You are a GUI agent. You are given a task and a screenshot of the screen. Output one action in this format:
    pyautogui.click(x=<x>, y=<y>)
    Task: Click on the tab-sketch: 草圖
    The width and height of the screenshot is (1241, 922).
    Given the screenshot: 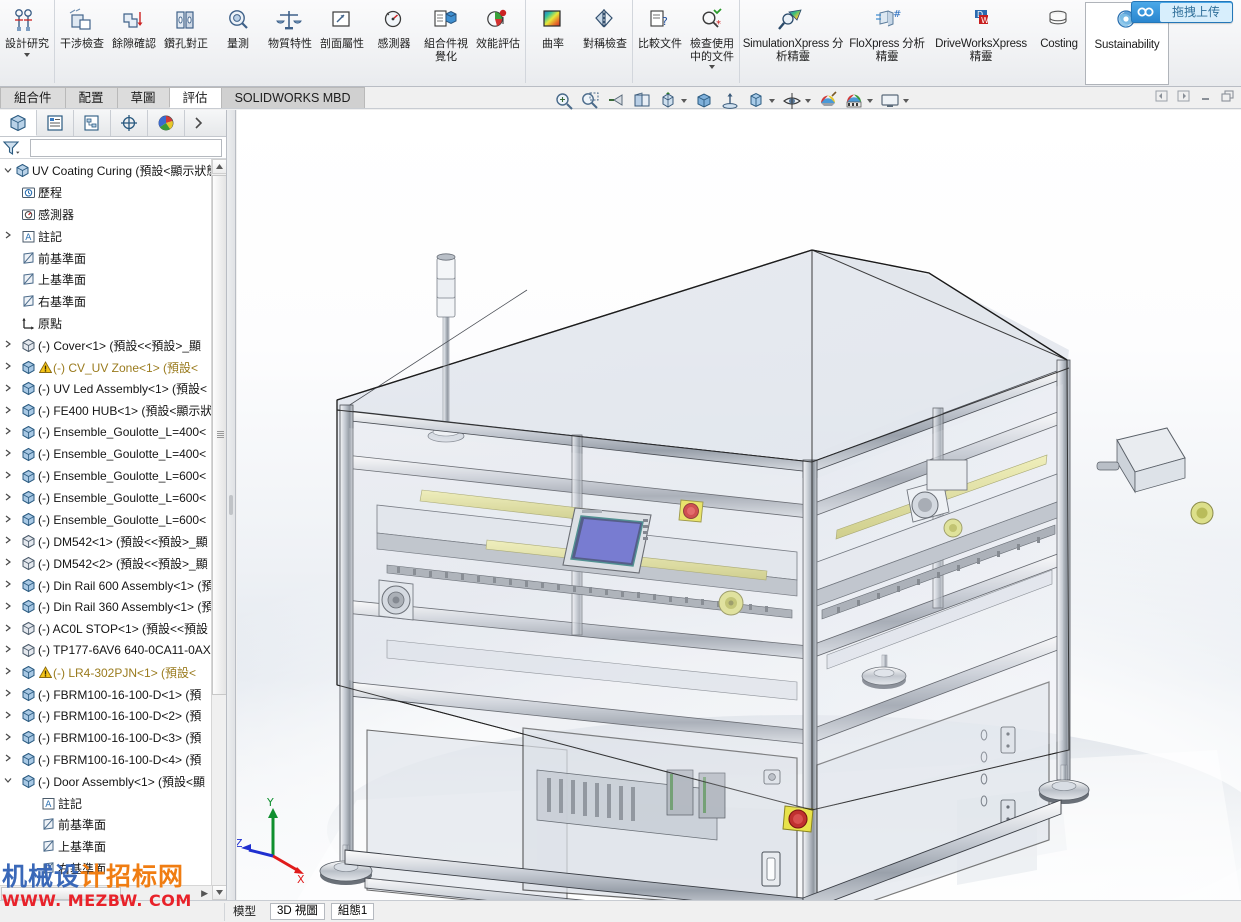 What is the action you would take?
    pyautogui.click(x=143, y=97)
    